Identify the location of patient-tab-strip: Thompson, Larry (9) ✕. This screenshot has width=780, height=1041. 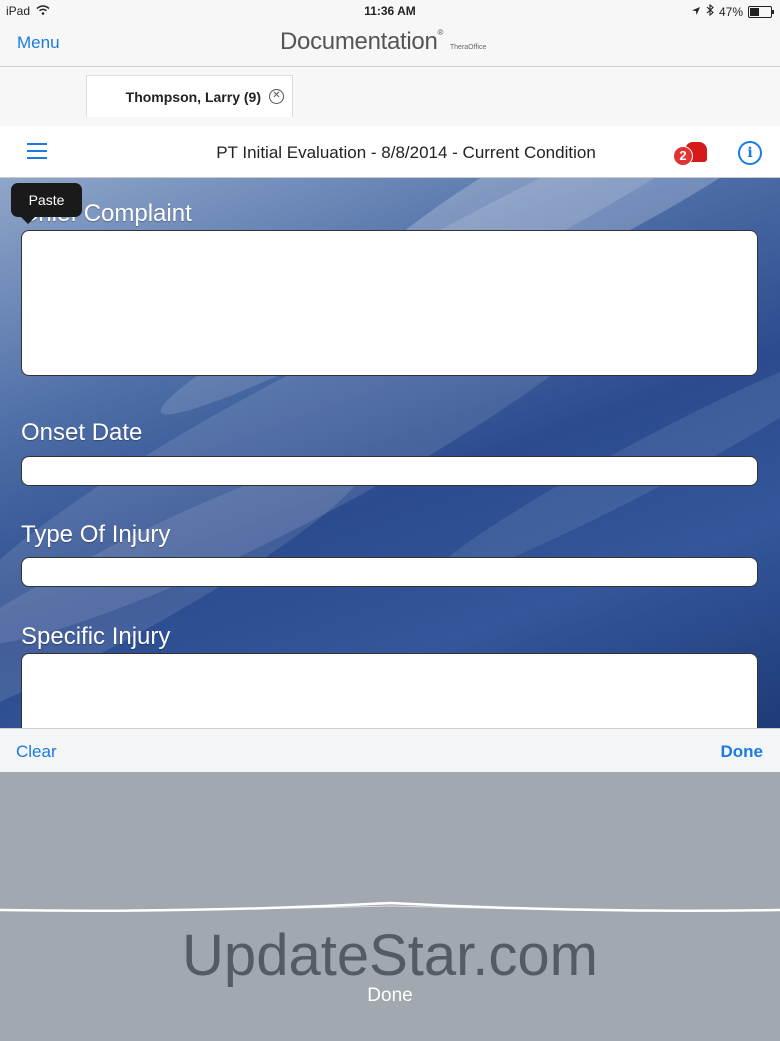
(390, 96).